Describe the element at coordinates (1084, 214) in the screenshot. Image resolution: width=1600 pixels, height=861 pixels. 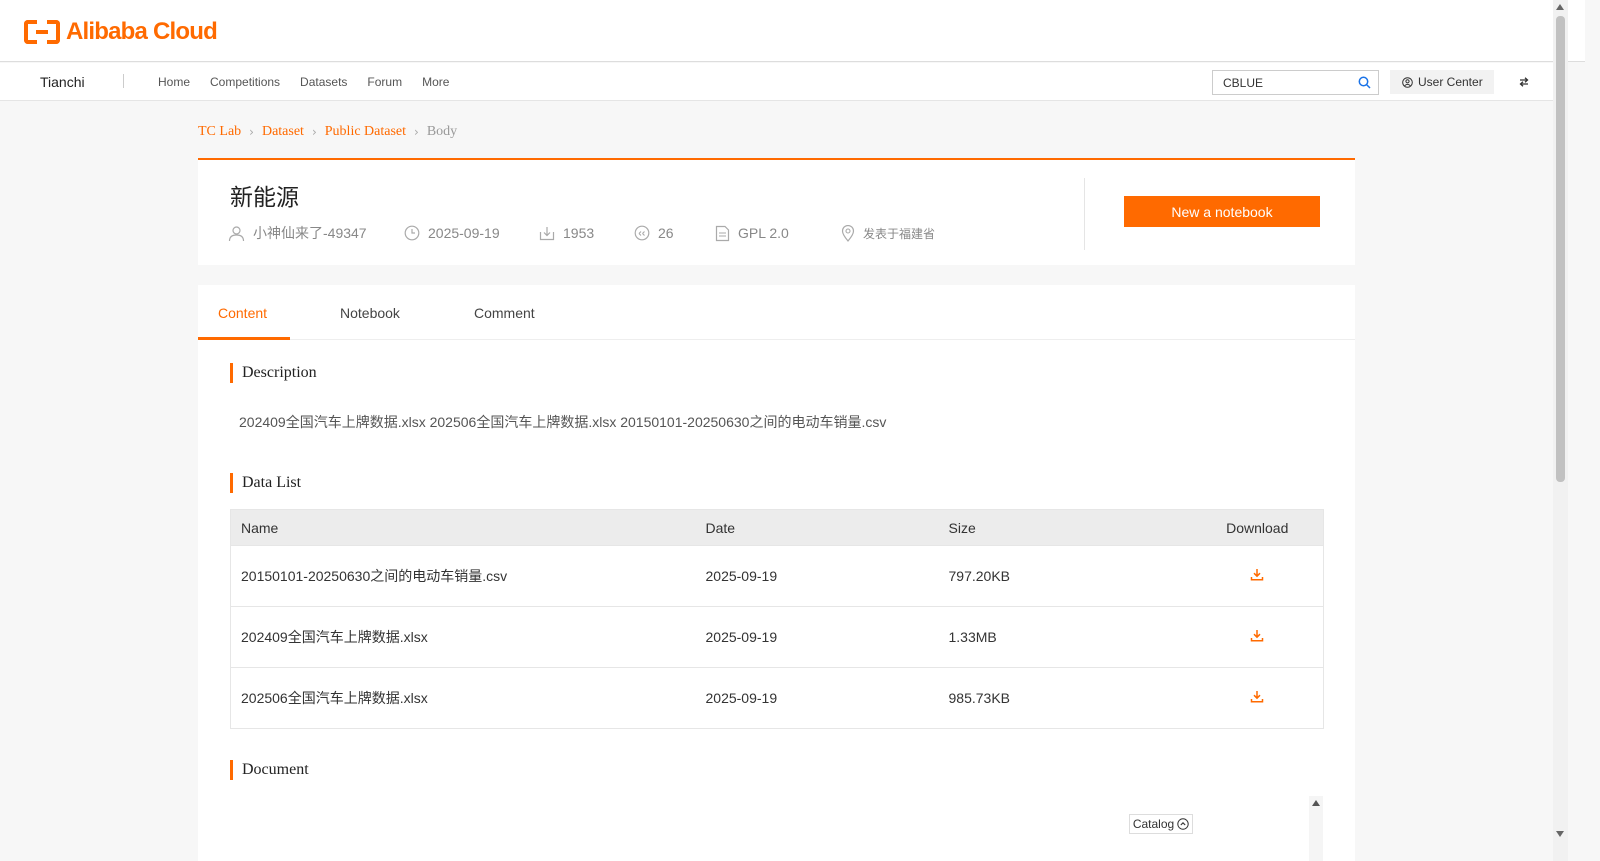
I see `header-divider` at that location.